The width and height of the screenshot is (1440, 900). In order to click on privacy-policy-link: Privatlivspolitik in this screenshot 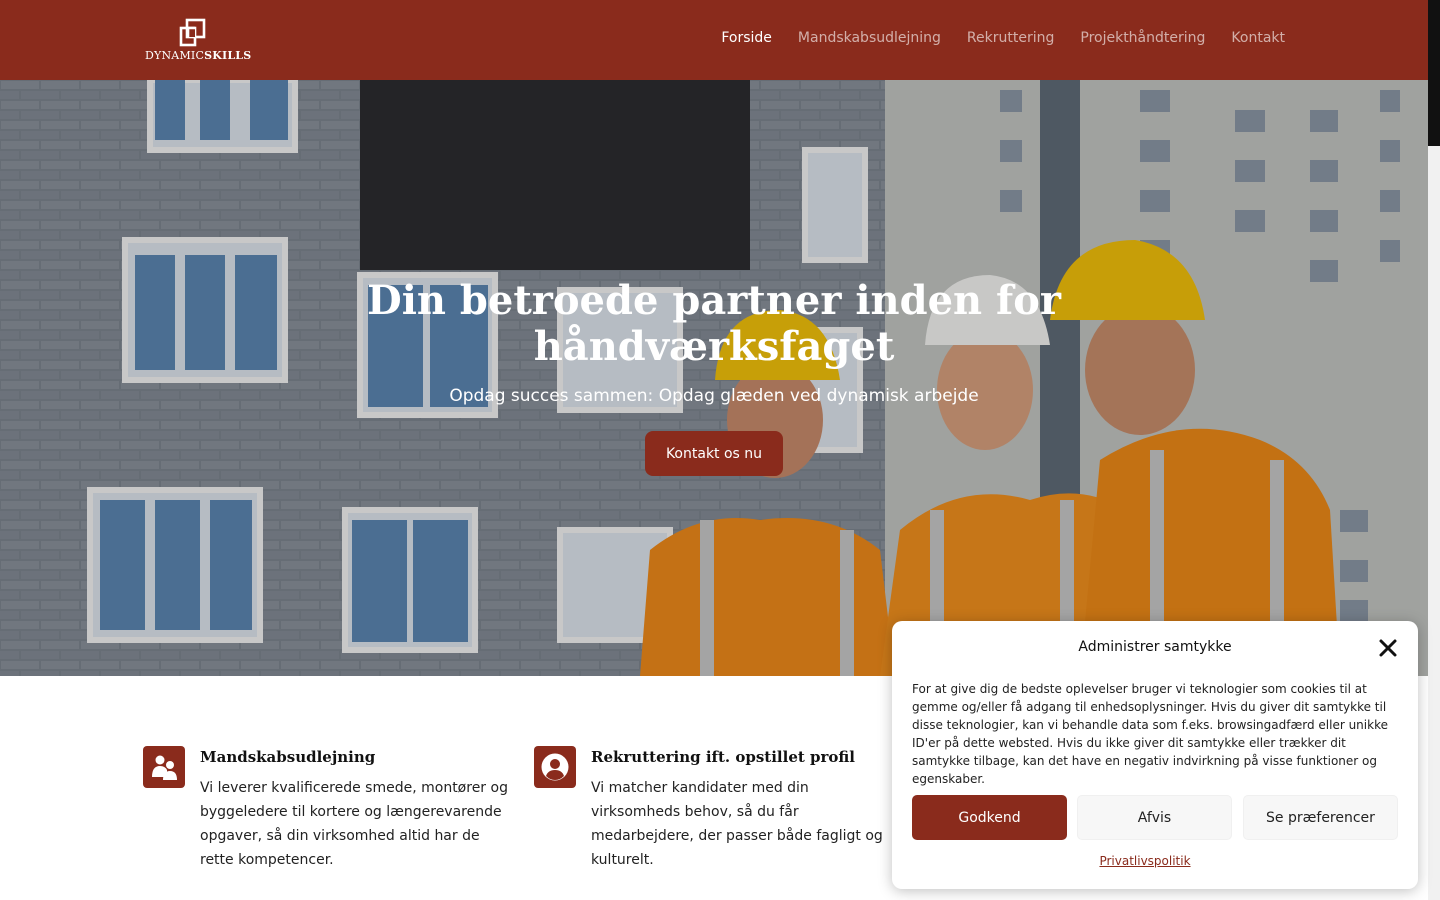, I will do `click(1145, 861)`.